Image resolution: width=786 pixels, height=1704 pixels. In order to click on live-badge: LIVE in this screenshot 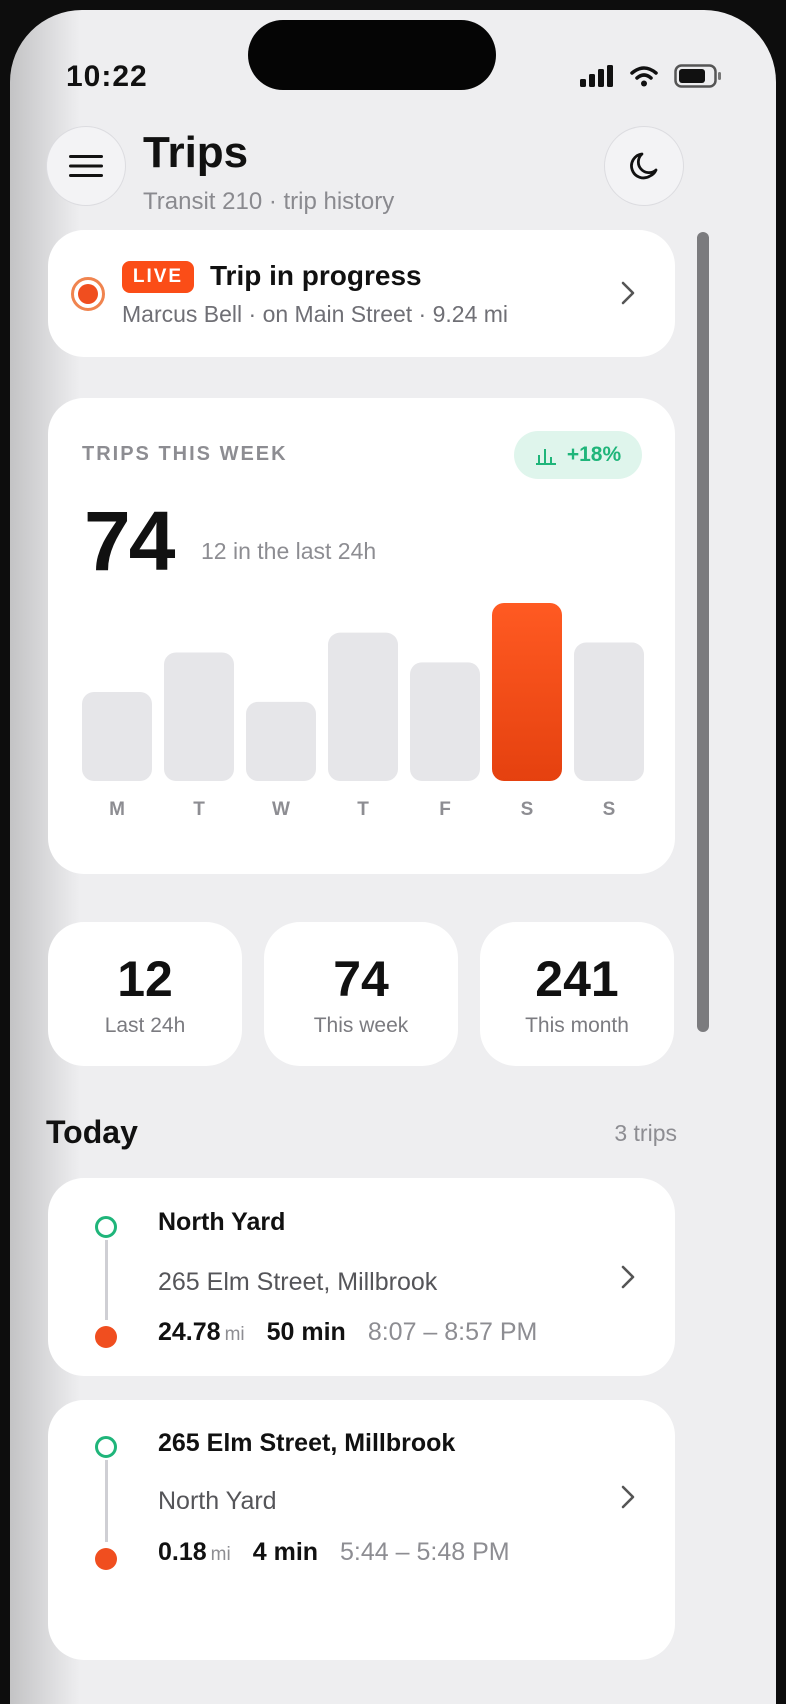, I will do `click(158, 277)`.